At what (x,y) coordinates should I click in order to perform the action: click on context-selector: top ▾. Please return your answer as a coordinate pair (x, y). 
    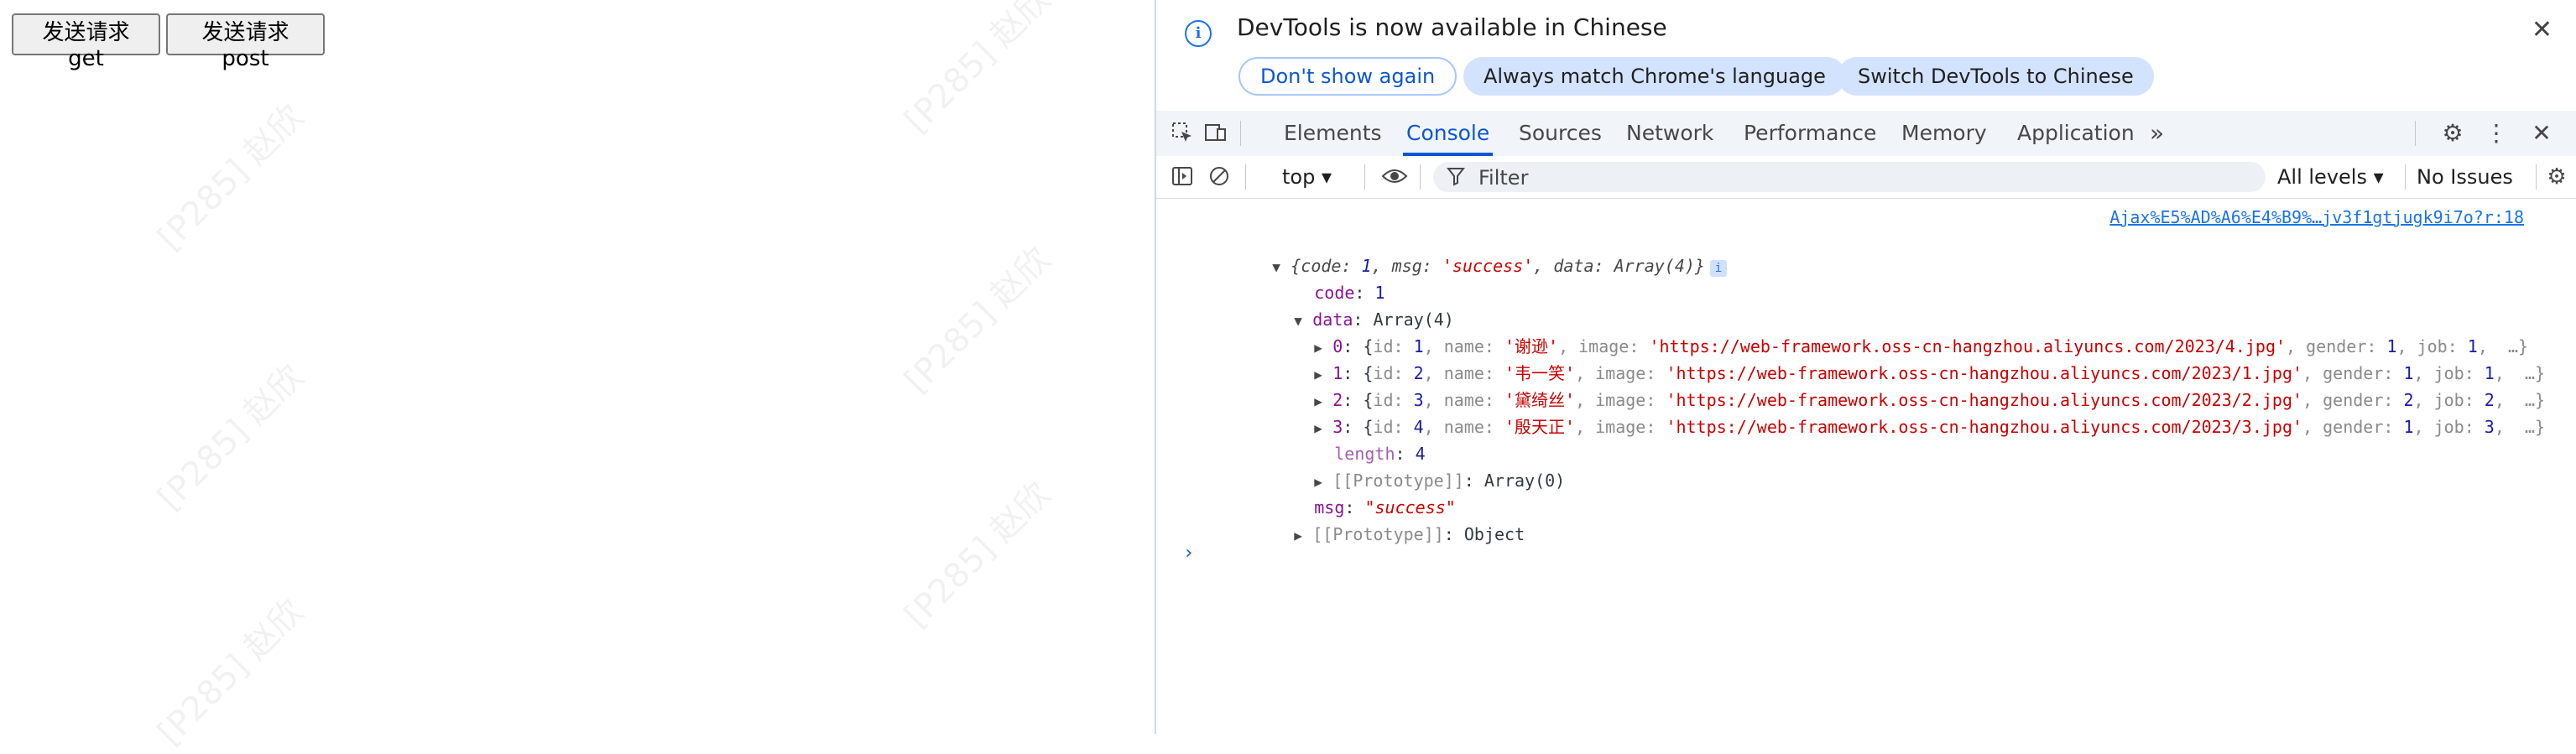
    Looking at the image, I should click on (1307, 177).